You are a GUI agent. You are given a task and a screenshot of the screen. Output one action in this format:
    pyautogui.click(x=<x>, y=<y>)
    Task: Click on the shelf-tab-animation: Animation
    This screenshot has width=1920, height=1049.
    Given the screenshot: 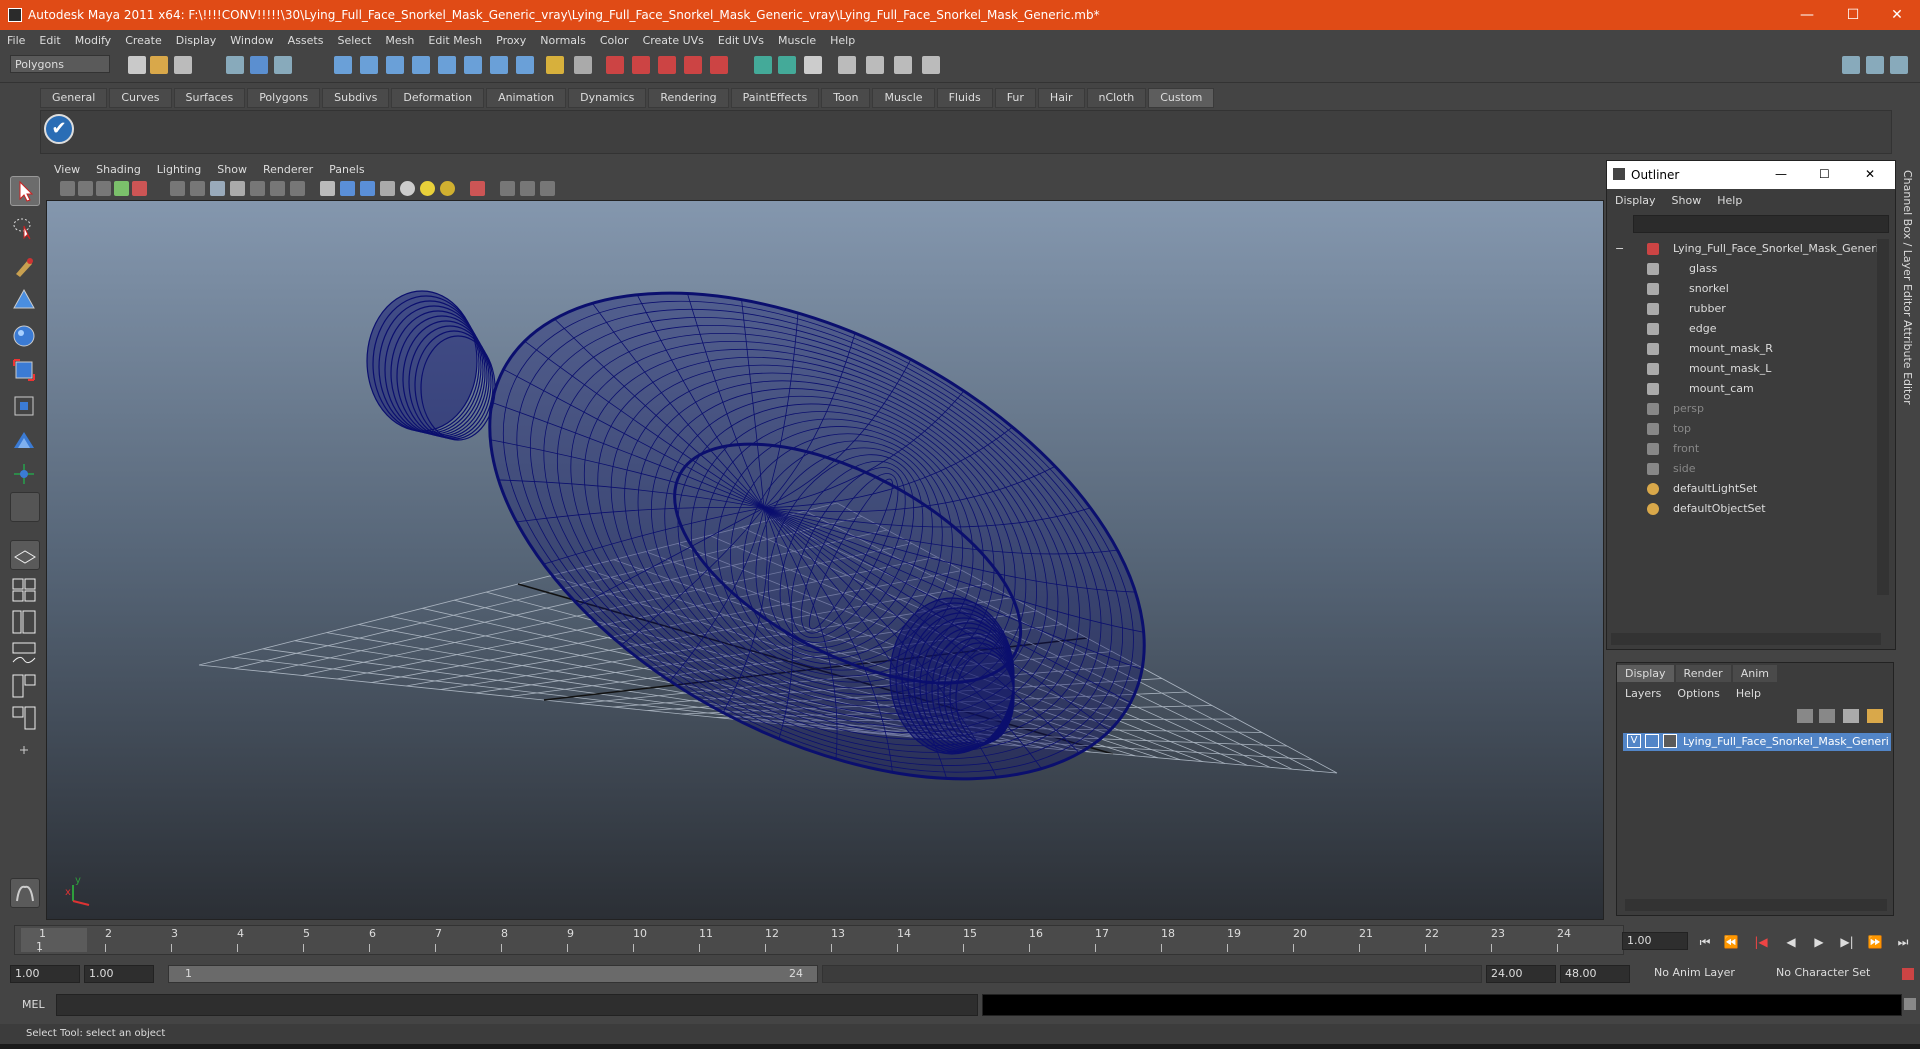 What is the action you would take?
    pyautogui.click(x=526, y=98)
    